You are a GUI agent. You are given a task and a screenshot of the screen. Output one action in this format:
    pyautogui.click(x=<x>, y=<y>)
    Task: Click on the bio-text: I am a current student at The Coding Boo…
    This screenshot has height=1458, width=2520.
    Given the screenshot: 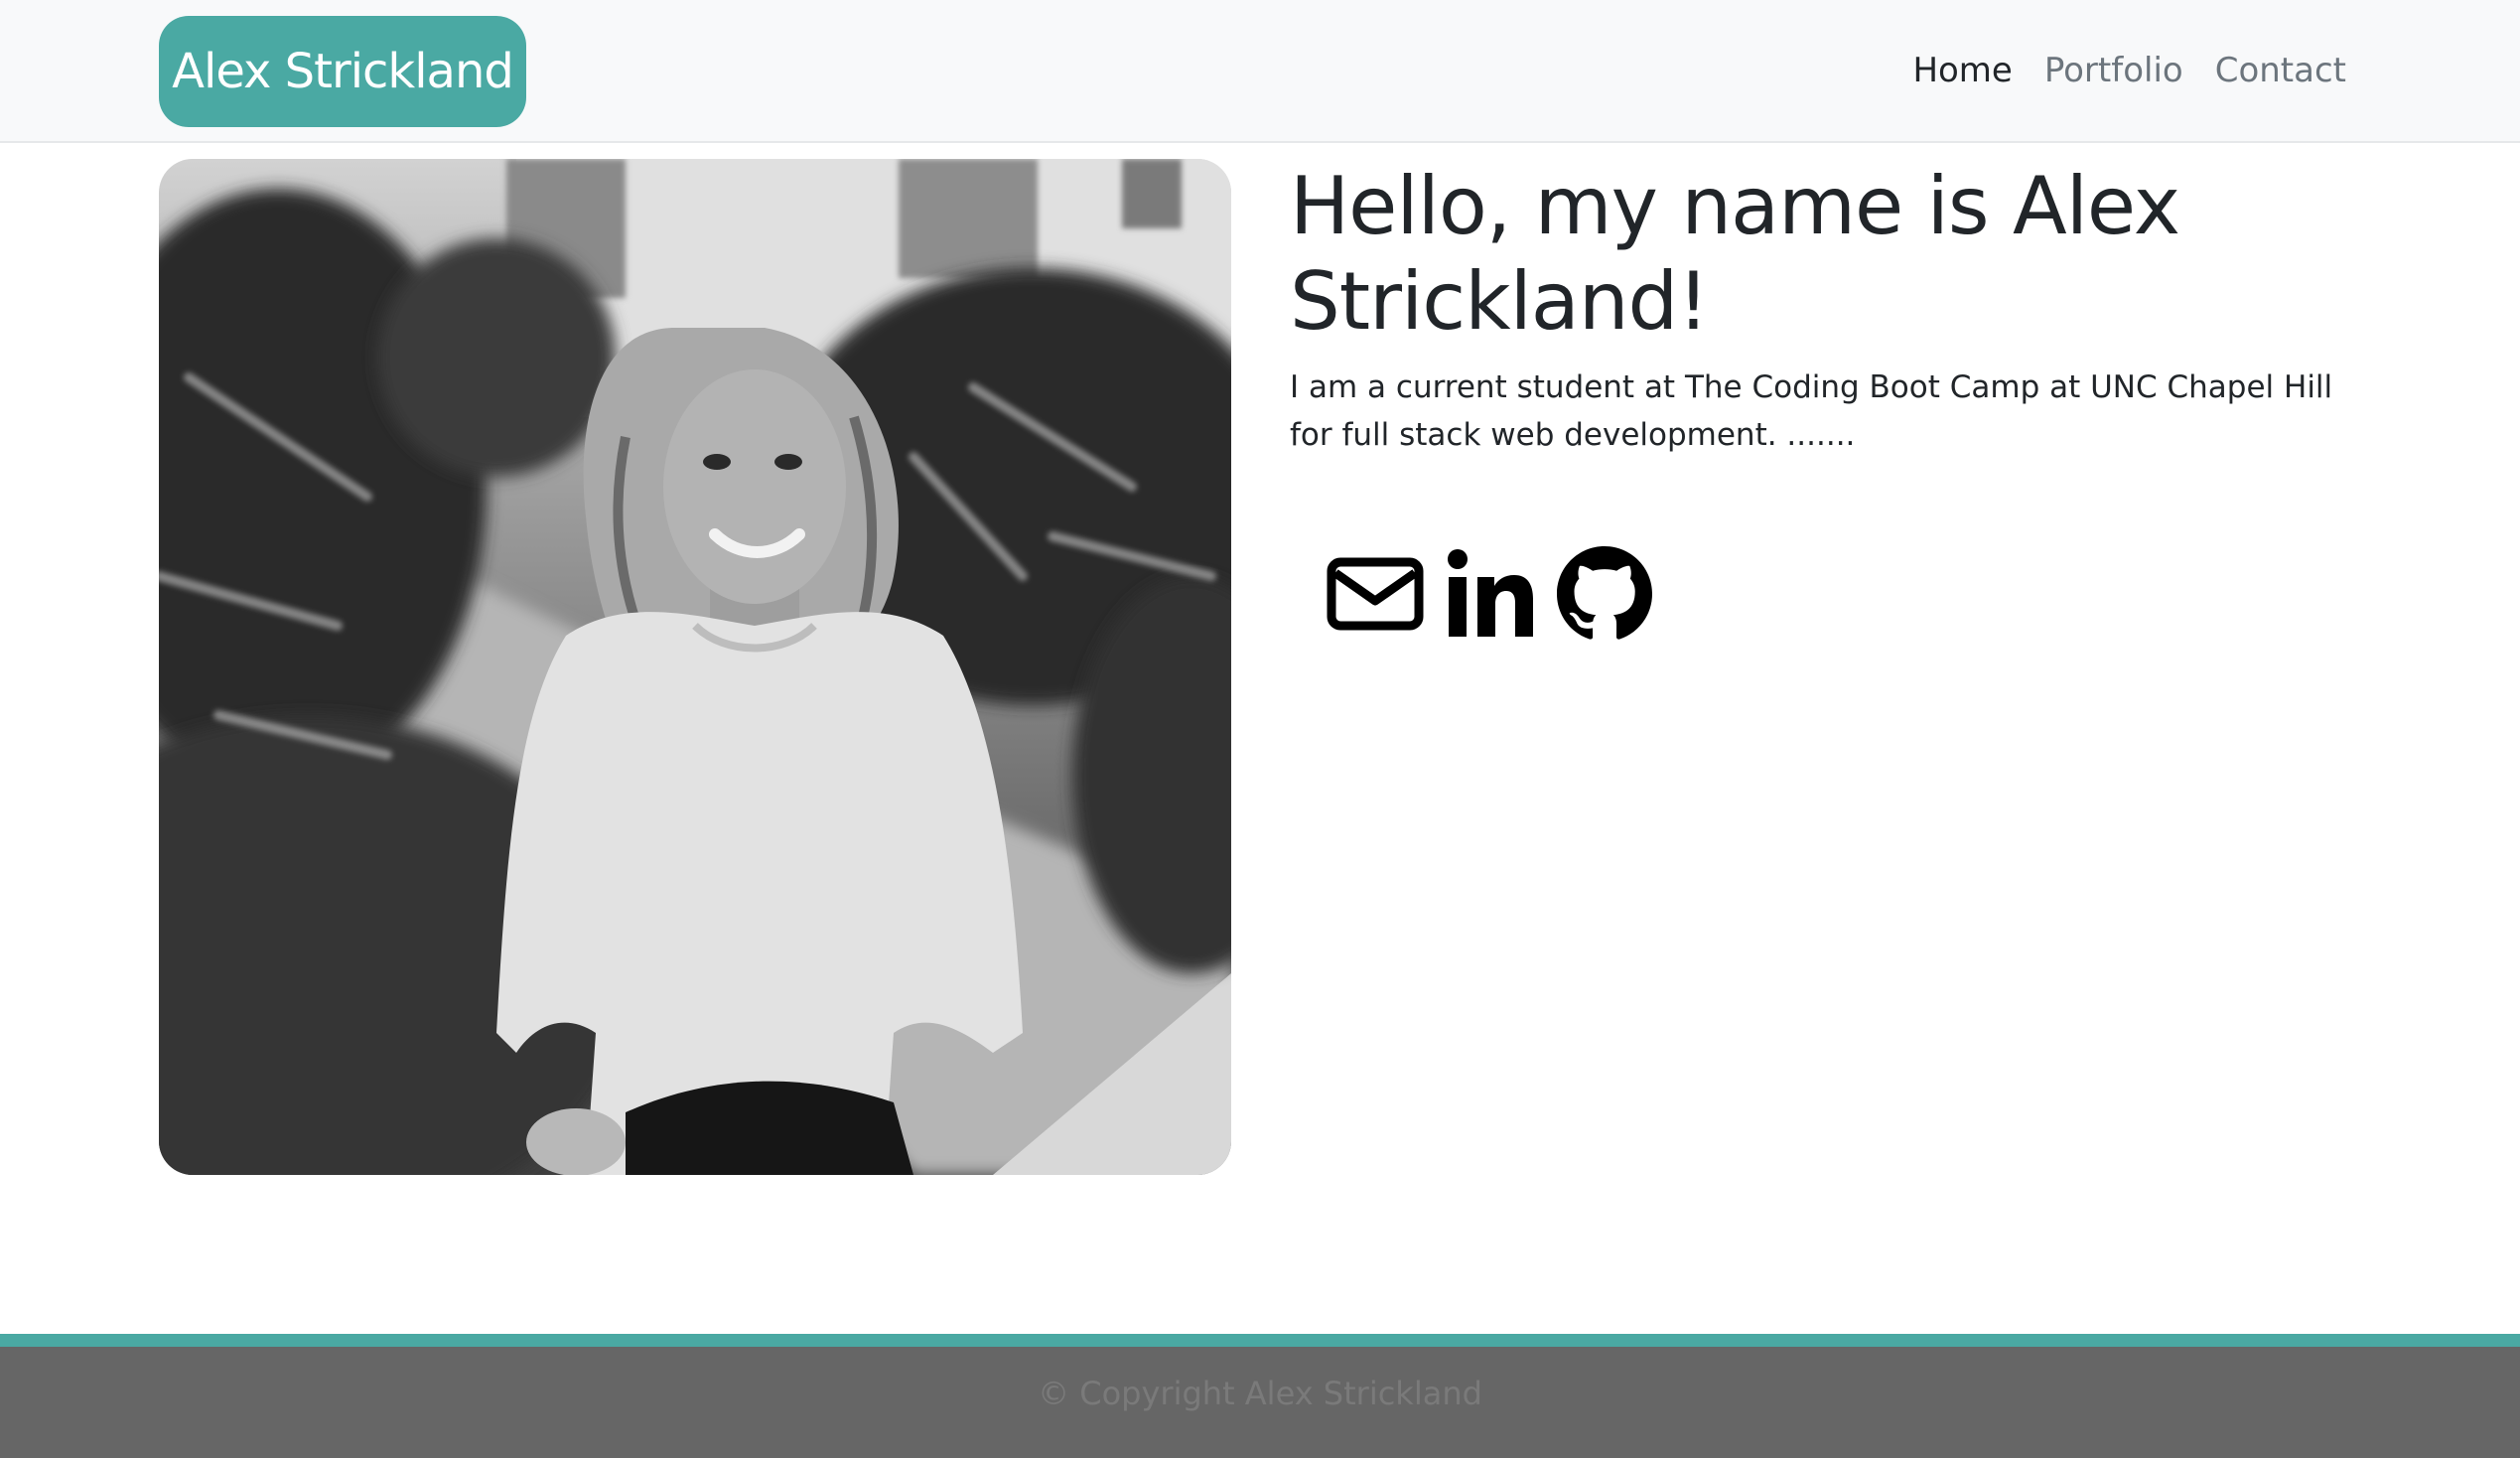 What is the action you would take?
    pyautogui.click(x=1811, y=411)
    